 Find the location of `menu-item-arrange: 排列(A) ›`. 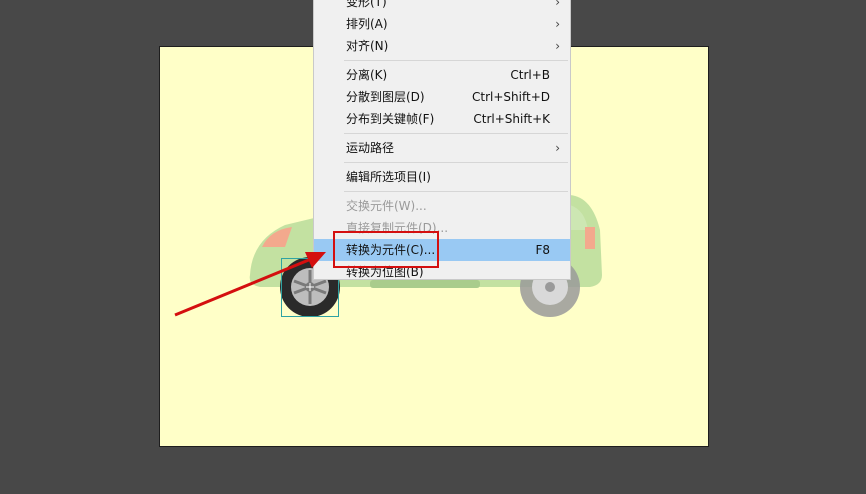

menu-item-arrange: 排列(A) › is located at coordinates (442, 24).